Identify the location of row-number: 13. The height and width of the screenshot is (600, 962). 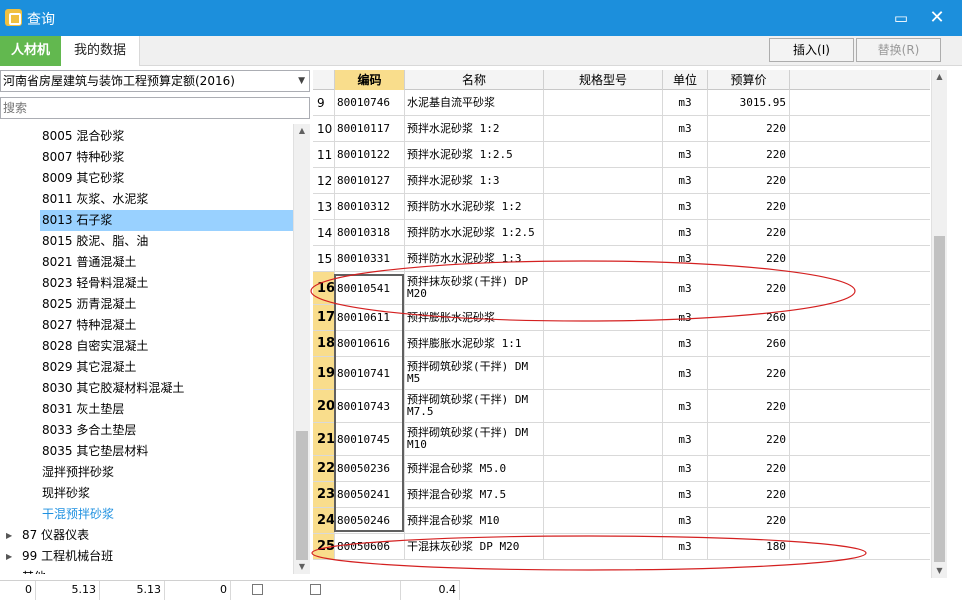
(324, 206).